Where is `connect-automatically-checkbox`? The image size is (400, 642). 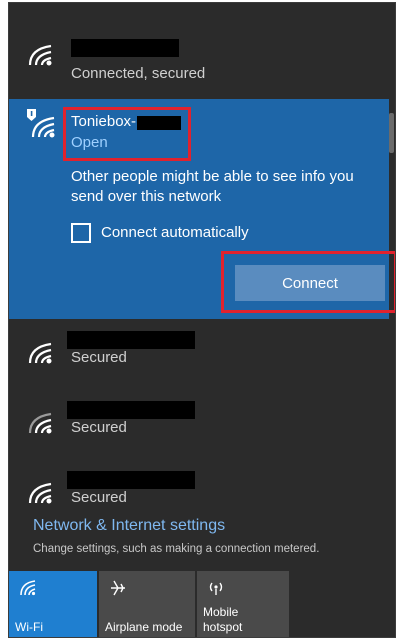 connect-automatically-checkbox is located at coordinates (81, 233).